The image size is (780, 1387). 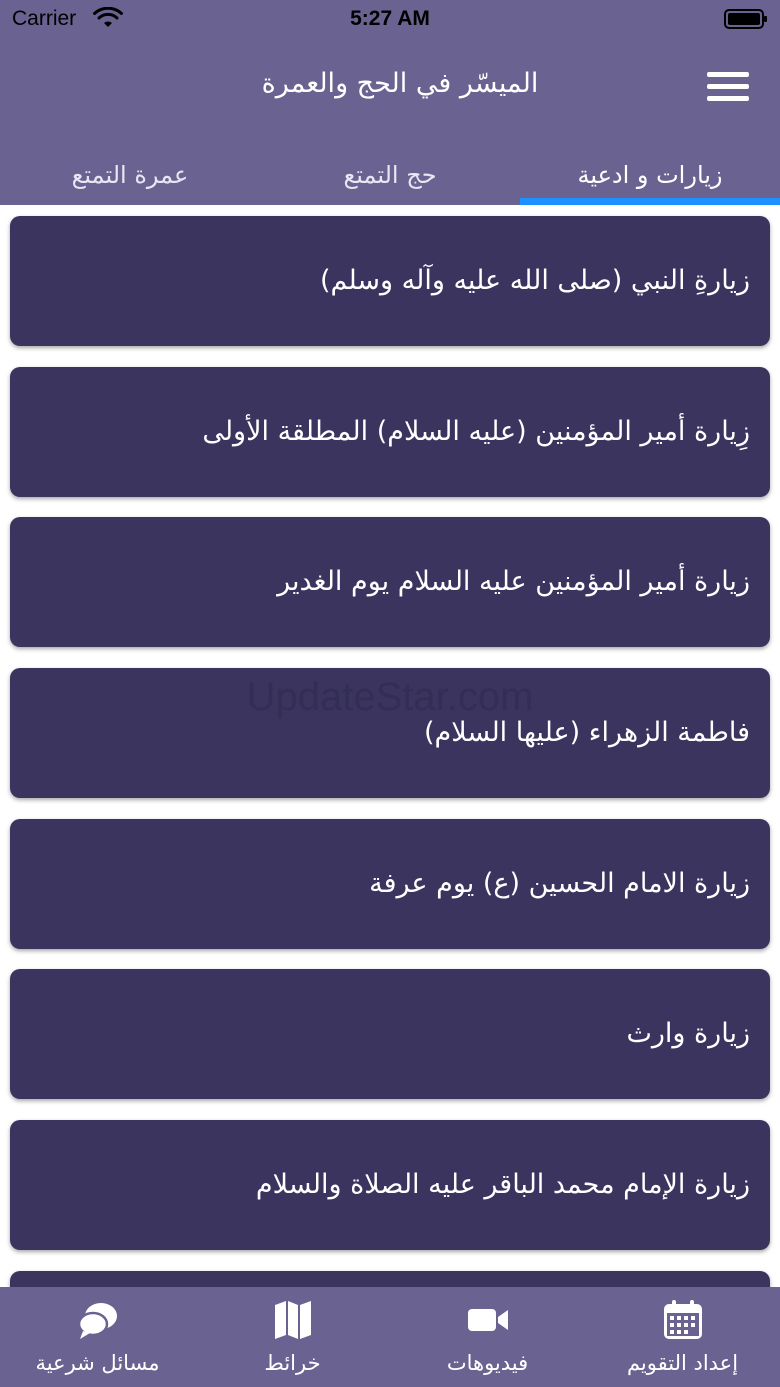 I want to click on tabbar-item-fiqh-questions: مسائل شرعية, so click(x=97, y=1337).